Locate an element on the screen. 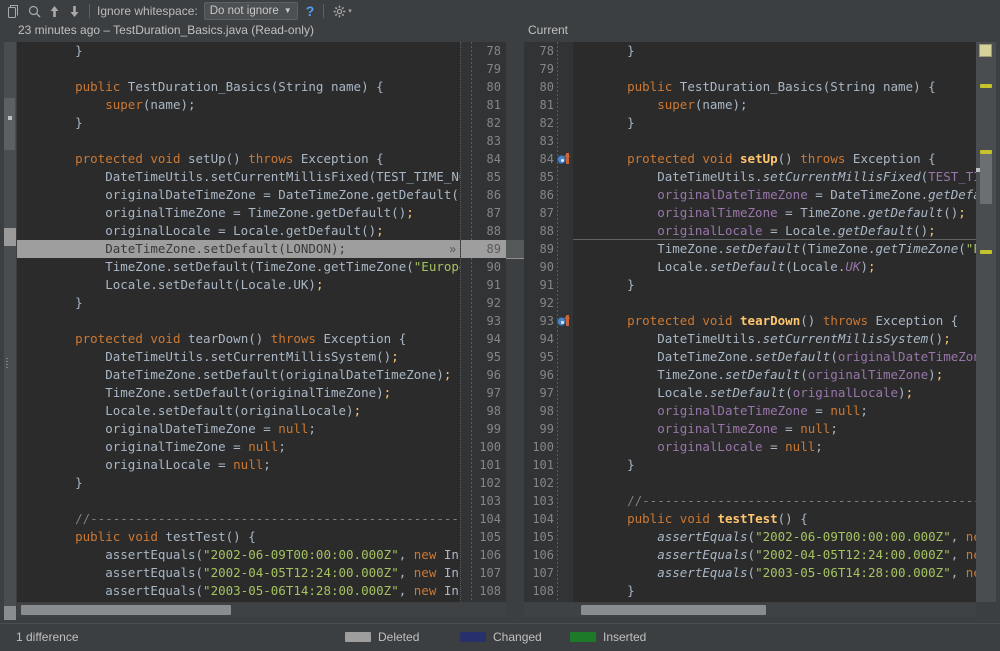  line-number: 96 is located at coordinates (493, 375).